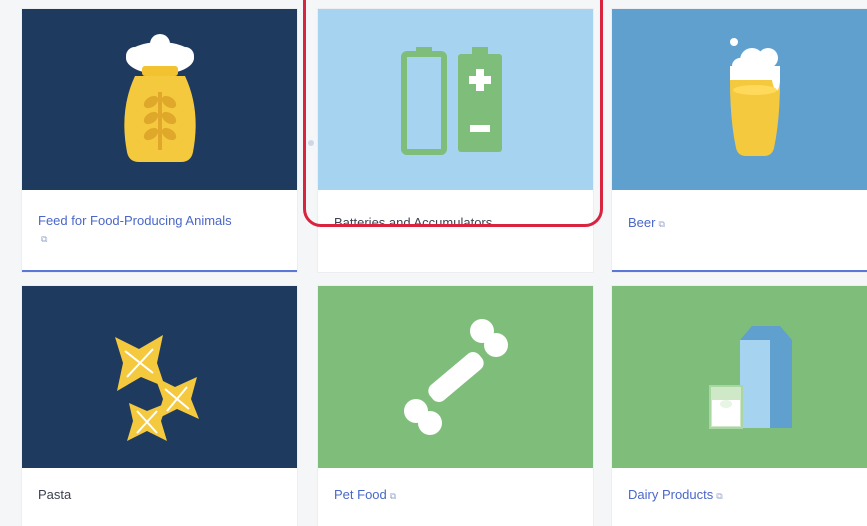  I want to click on card-pet-food: Pet Food ⧉, so click(455, 406).